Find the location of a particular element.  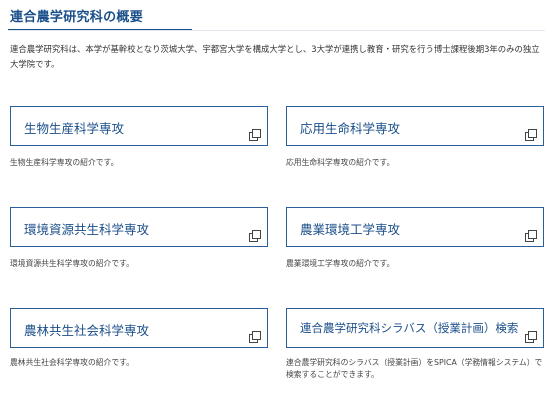

section-title: 連合農学研究科の概要 is located at coordinates (77, 17).